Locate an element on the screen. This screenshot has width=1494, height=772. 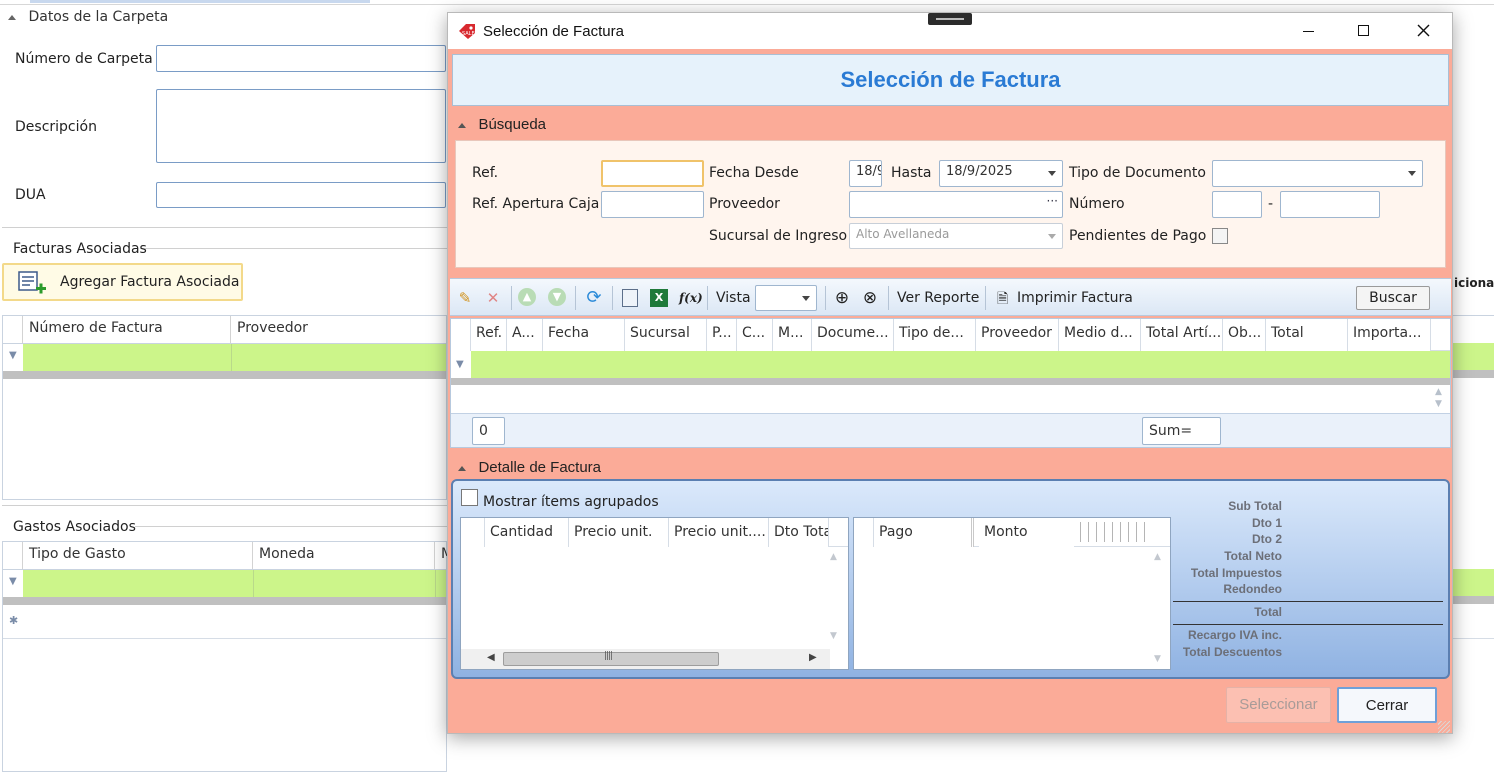
numero-carpeta-field is located at coordinates (301, 58).